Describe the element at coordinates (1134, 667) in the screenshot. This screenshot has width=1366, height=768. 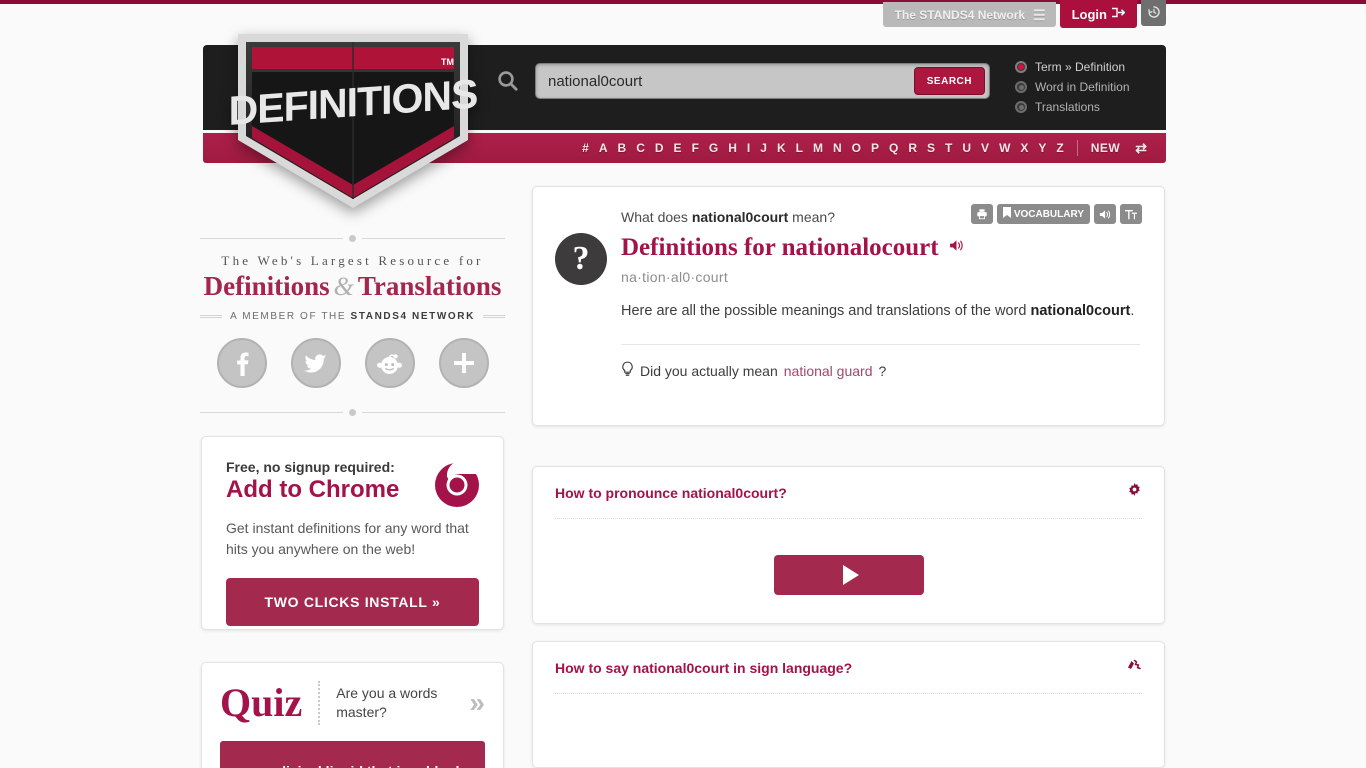
I see `sign-language-icon` at that location.